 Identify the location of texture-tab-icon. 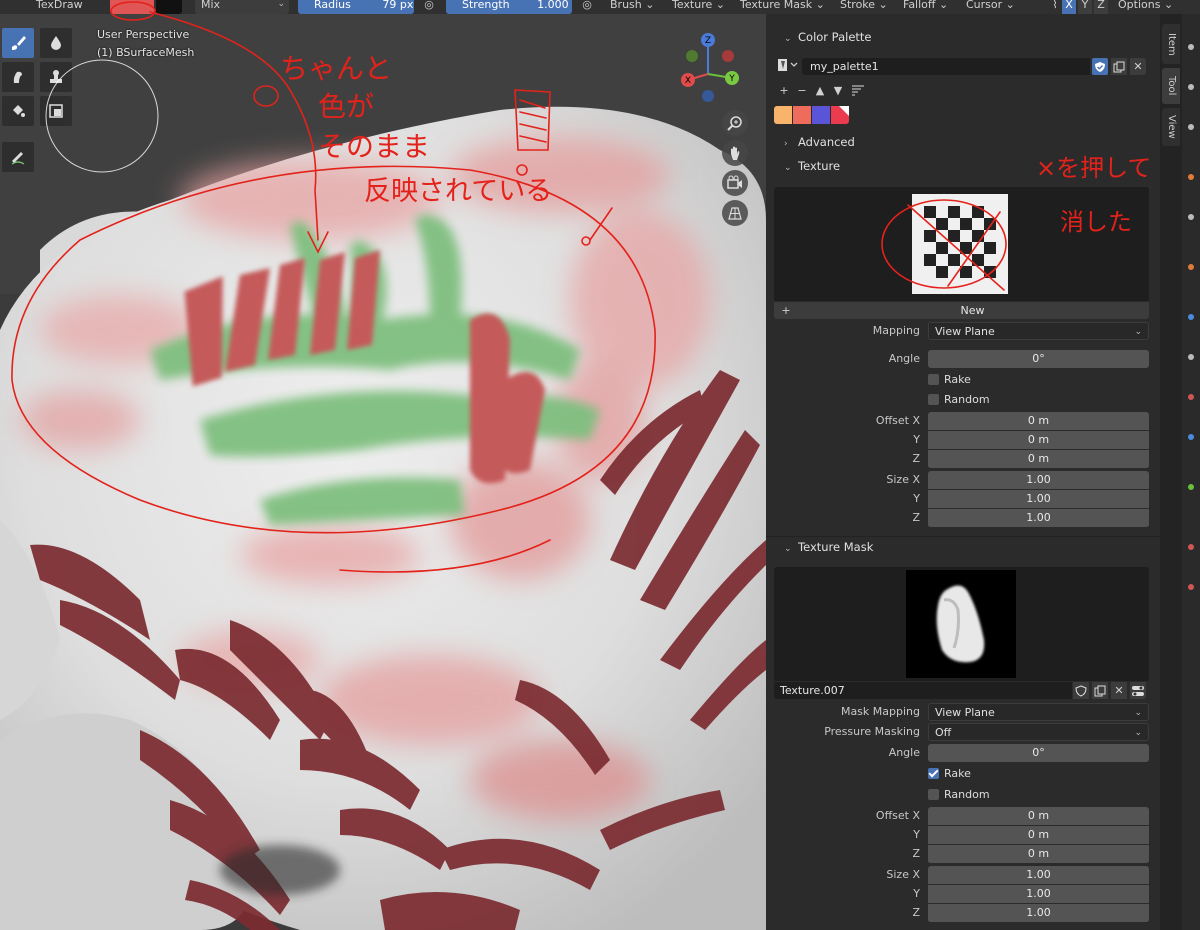
(1191, 587).